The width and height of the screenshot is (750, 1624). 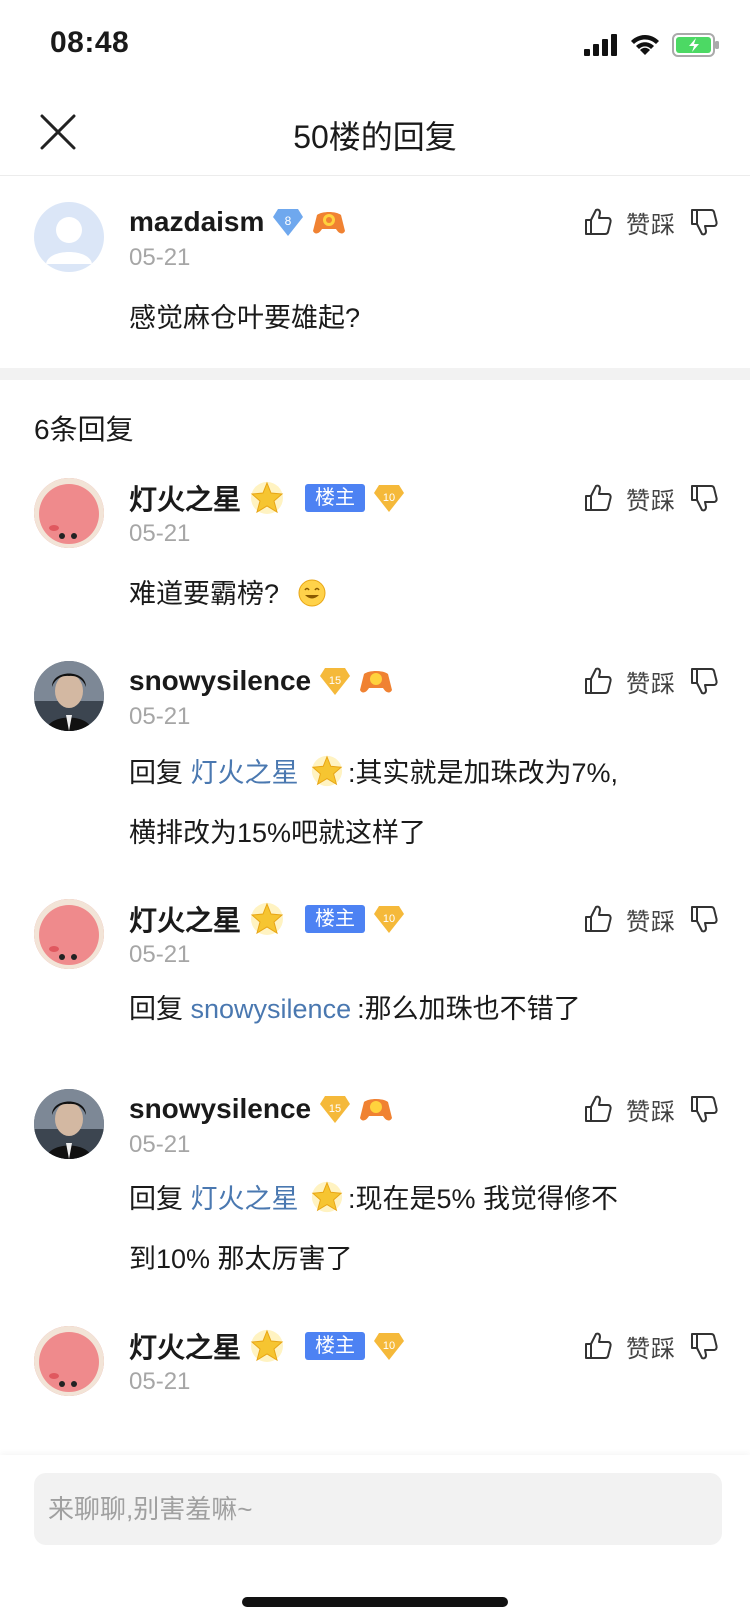 I want to click on comment-input-box, so click(x=378, y=1509).